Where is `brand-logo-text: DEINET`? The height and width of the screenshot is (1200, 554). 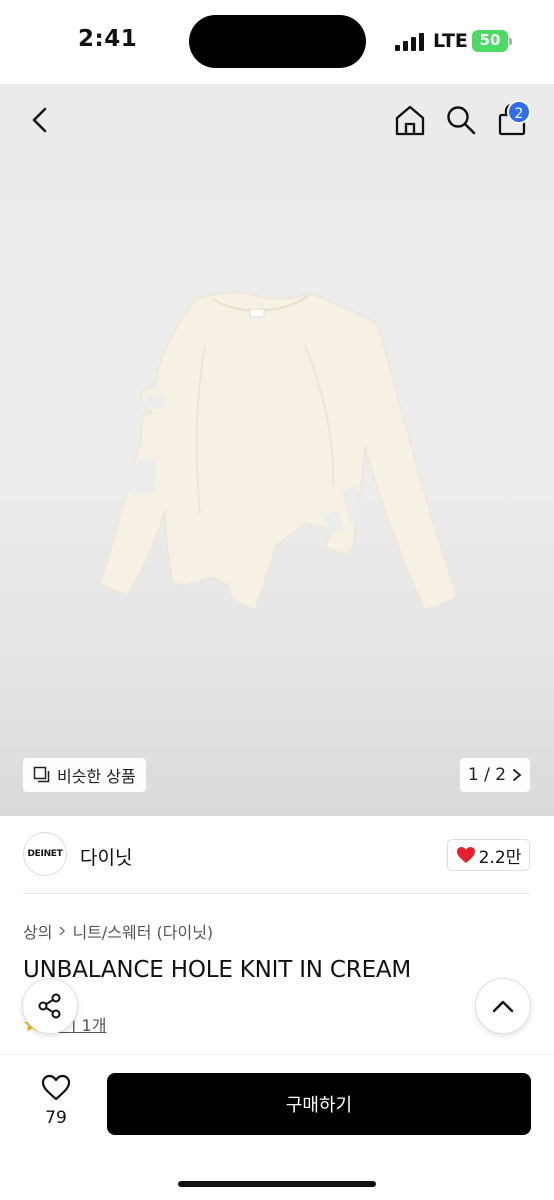 brand-logo-text: DEINET is located at coordinates (45, 854).